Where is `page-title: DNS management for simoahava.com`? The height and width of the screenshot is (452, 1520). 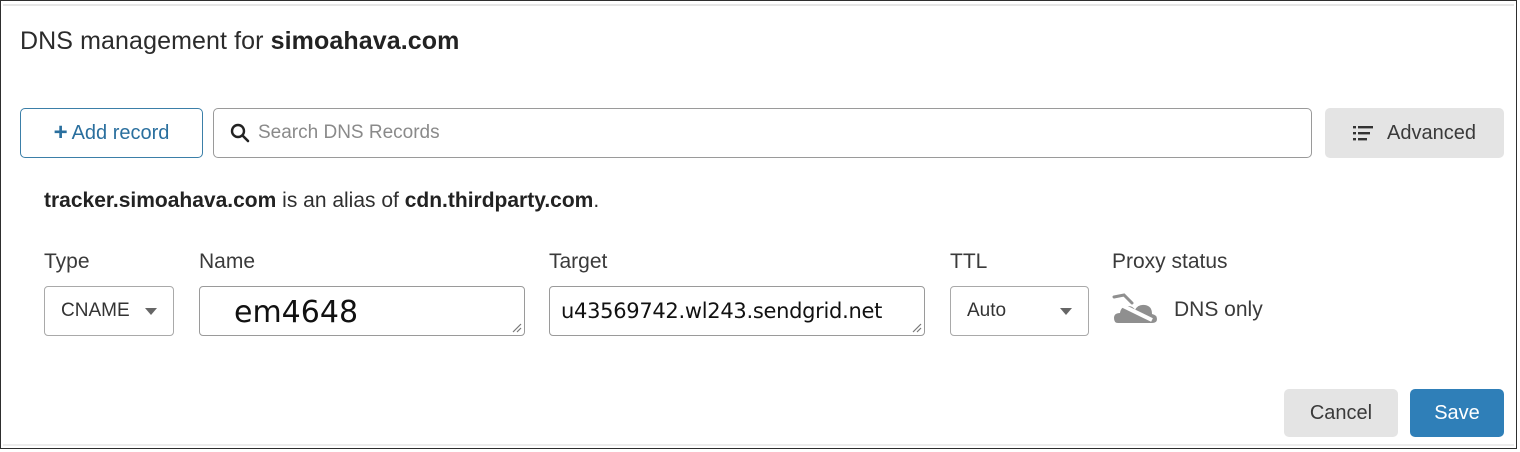 page-title: DNS management for simoahava.com is located at coordinates (240, 41).